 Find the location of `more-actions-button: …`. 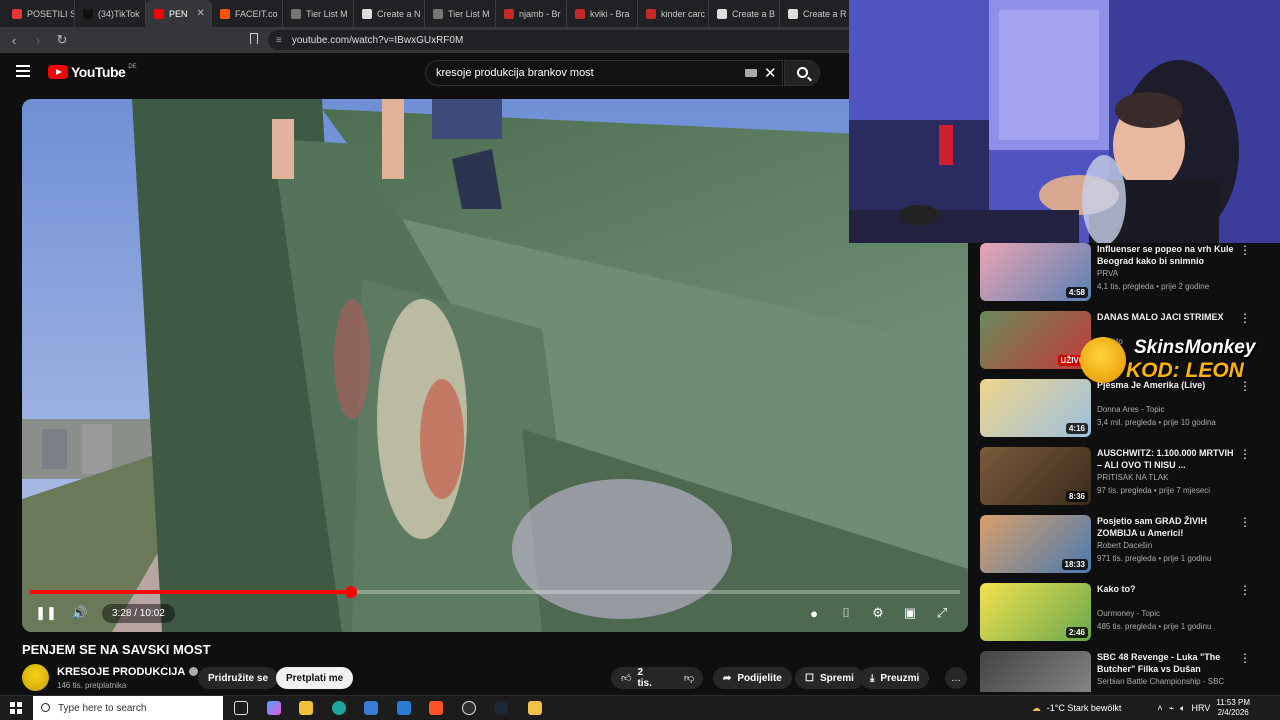

more-actions-button: … is located at coordinates (956, 678).